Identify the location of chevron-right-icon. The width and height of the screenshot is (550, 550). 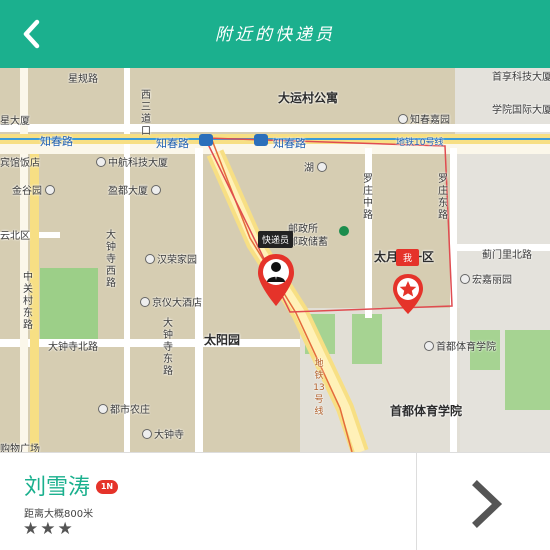
(487, 504).